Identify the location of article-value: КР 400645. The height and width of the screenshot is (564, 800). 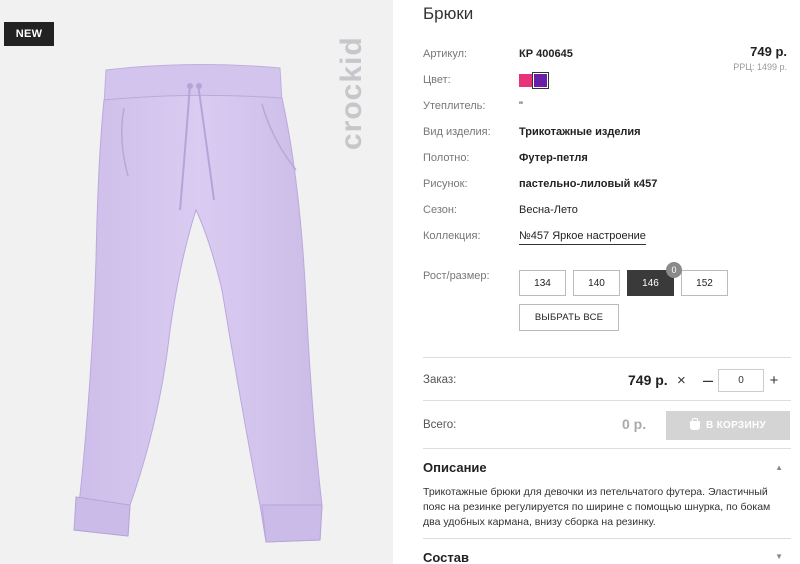
(546, 54).